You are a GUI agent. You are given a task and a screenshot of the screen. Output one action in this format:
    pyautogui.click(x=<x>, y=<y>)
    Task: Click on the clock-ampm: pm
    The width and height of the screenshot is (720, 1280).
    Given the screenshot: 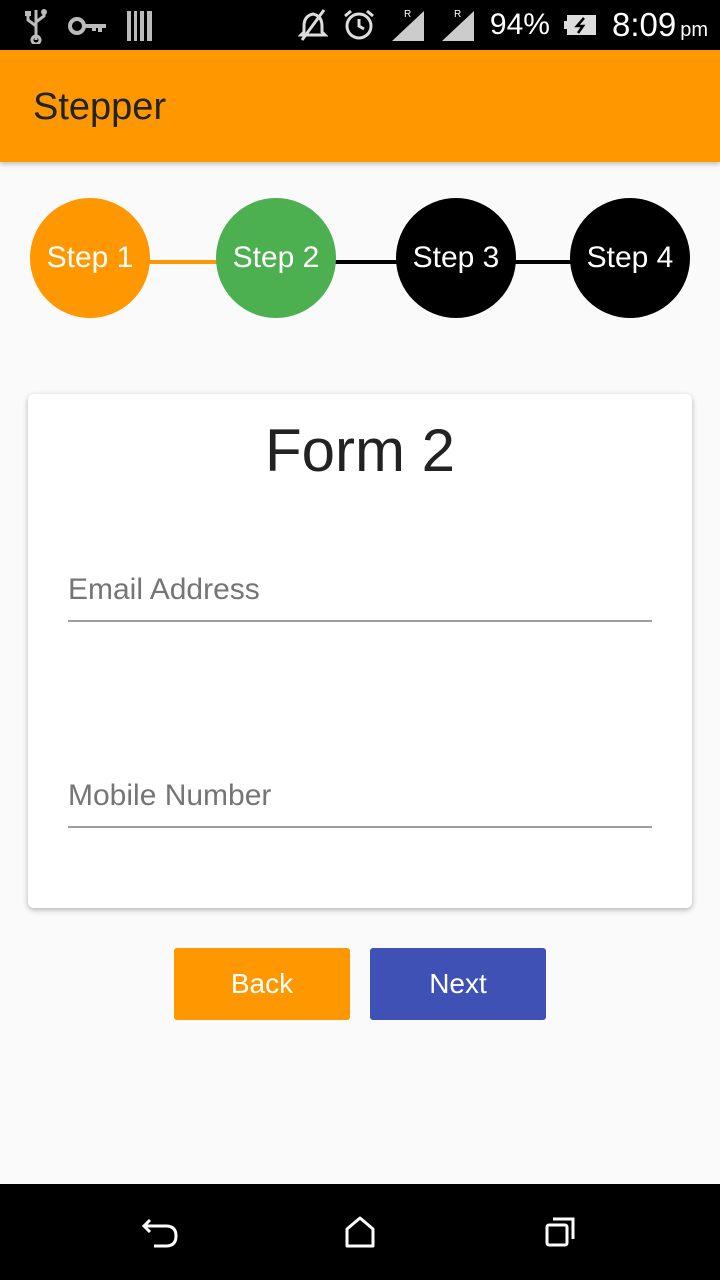 What is the action you would take?
    pyautogui.click(x=694, y=30)
    